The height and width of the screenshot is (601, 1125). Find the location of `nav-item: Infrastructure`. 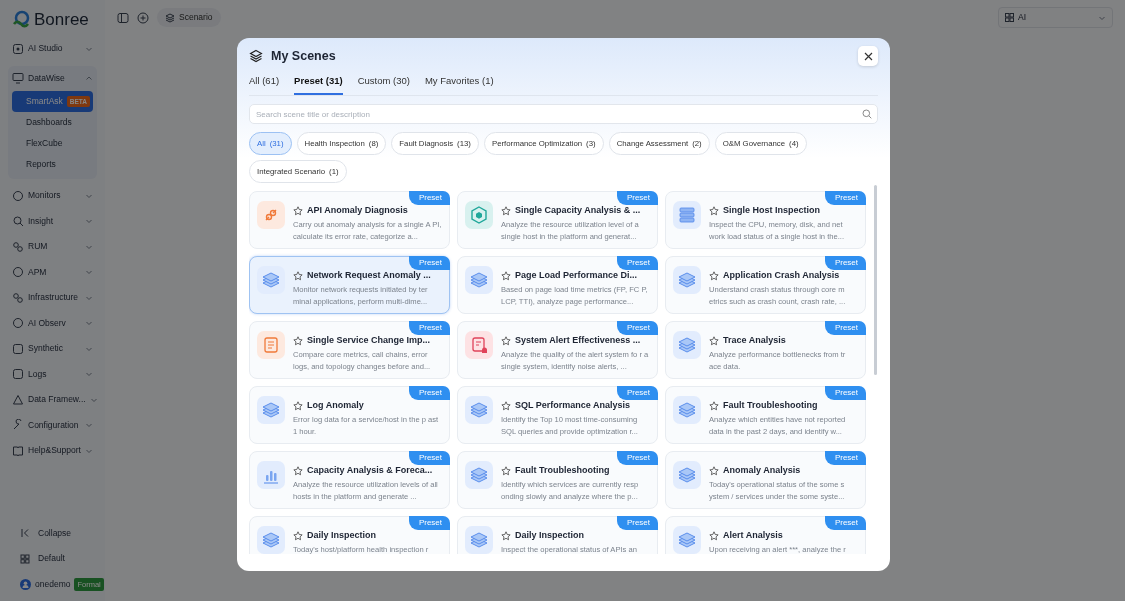

nav-item: Infrastructure is located at coordinates (52, 298).